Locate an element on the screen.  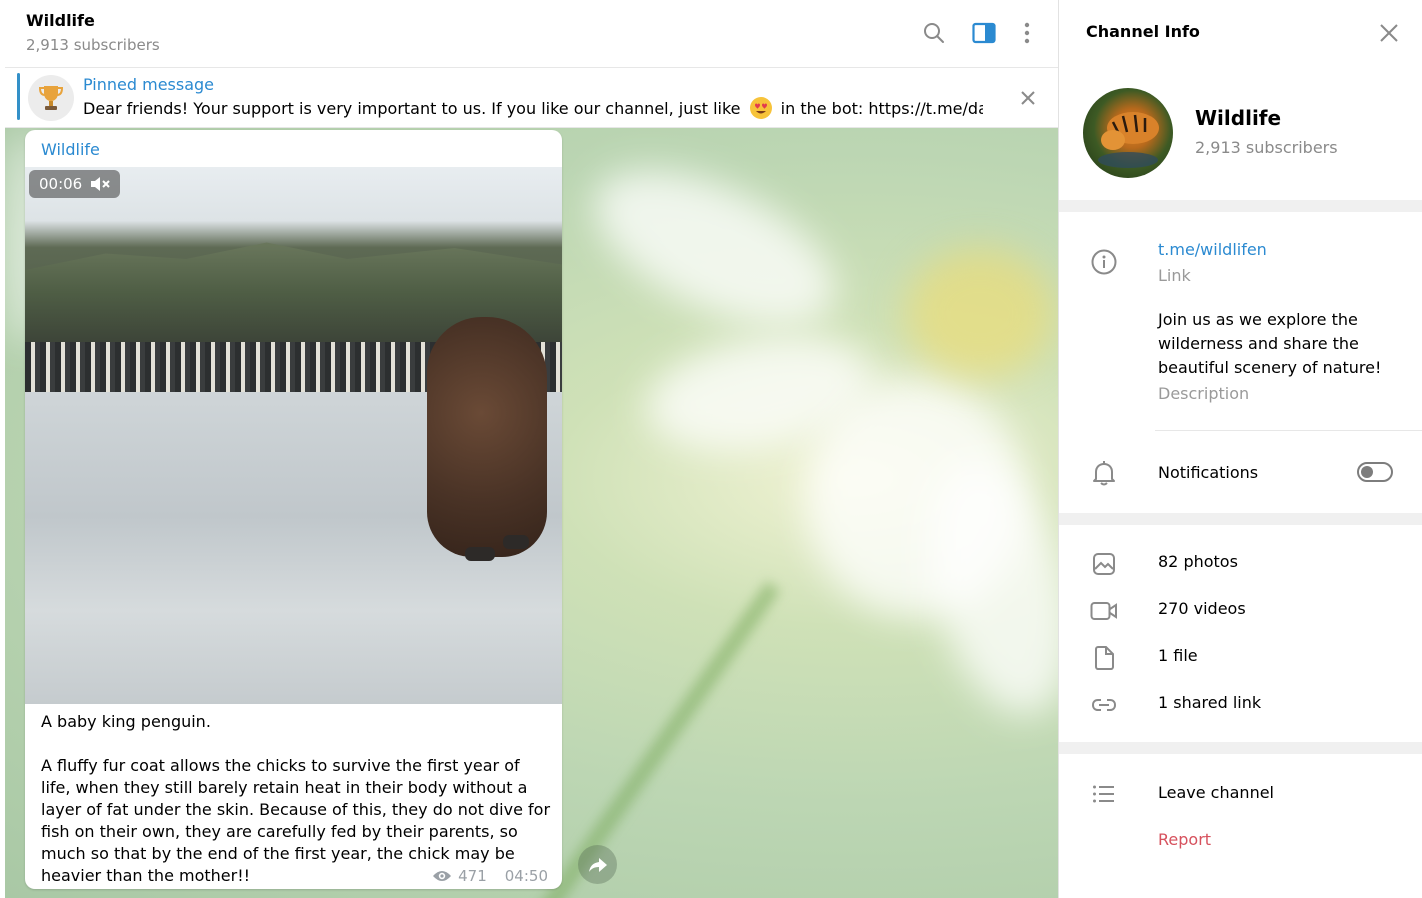
video-duration-badge: 00:06 is located at coordinates (75, 184).